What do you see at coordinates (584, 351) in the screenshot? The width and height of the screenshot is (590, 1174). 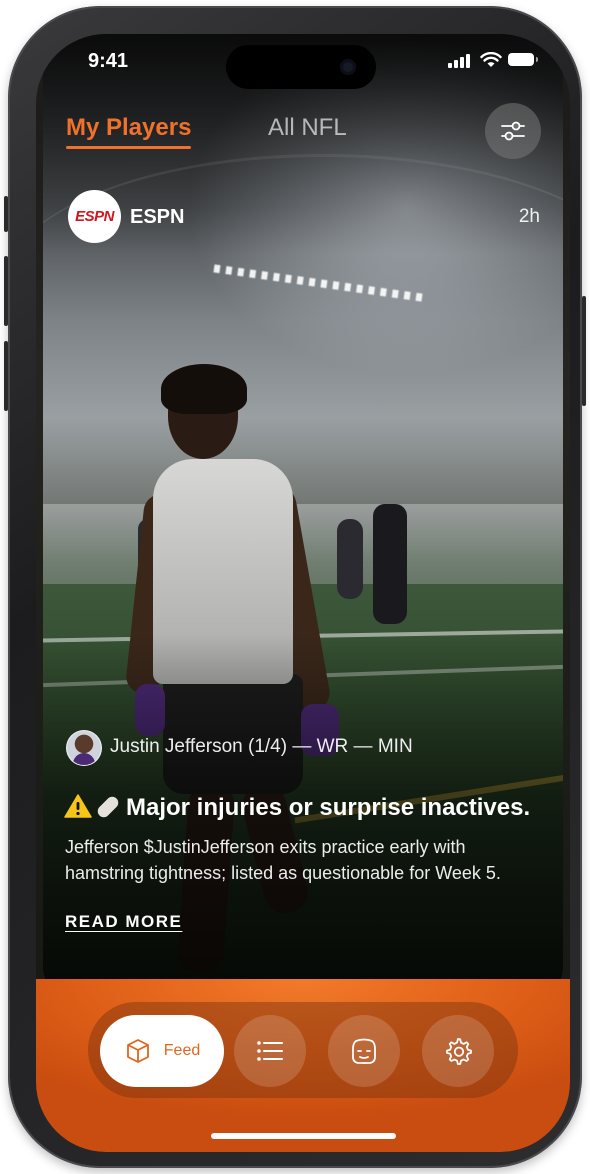 I see `power-button` at bounding box center [584, 351].